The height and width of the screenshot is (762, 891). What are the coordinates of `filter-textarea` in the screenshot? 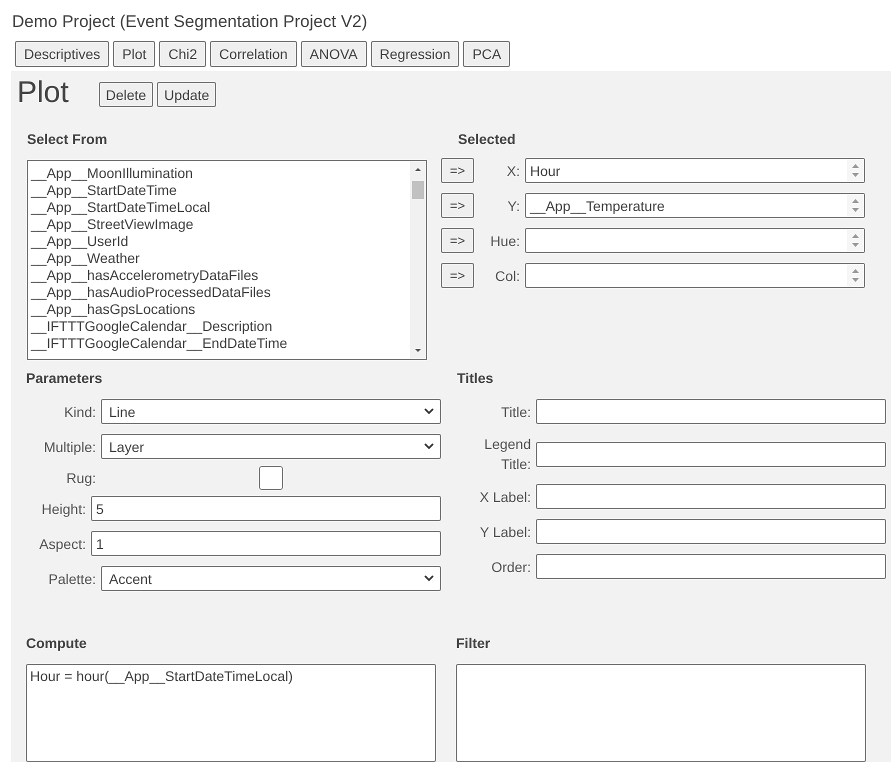 It's located at (661, 713).